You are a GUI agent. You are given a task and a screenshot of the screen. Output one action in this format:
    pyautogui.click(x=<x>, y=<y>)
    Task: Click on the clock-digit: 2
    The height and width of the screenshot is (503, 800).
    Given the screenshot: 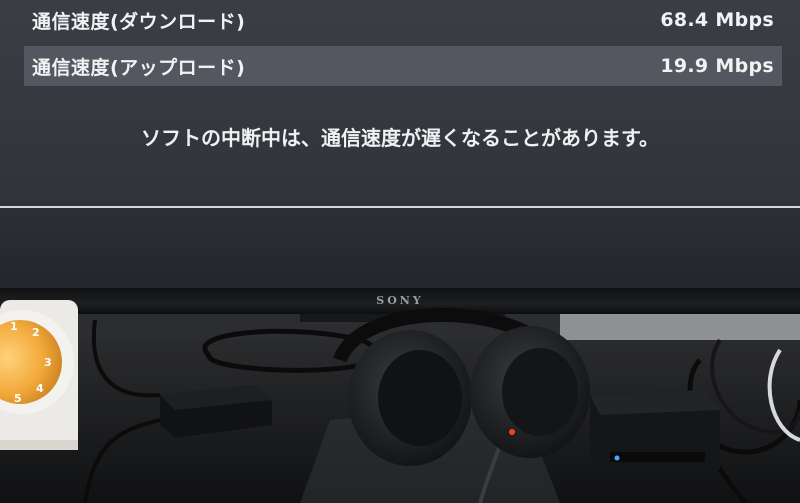 What is the action you would take?
    pyautogui.click(x=36, y=332)
    